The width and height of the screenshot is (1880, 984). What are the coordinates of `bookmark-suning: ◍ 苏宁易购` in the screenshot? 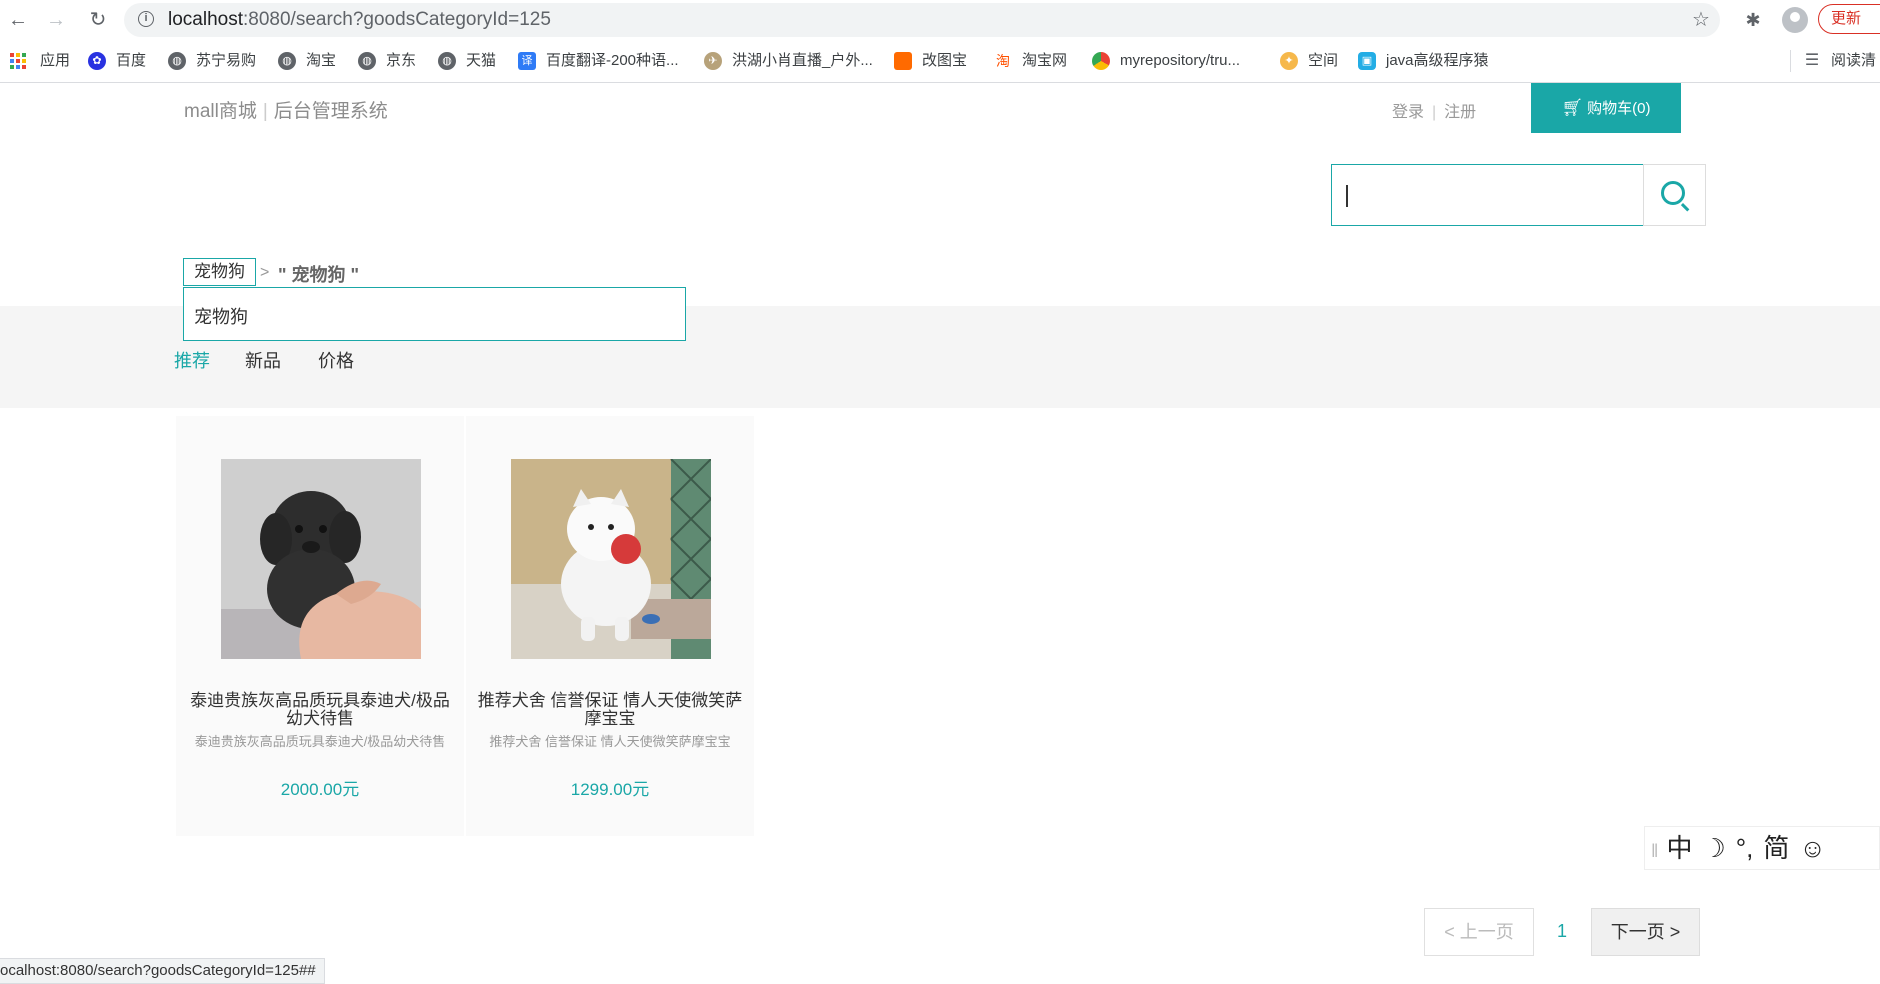 It's located at (212, 61).